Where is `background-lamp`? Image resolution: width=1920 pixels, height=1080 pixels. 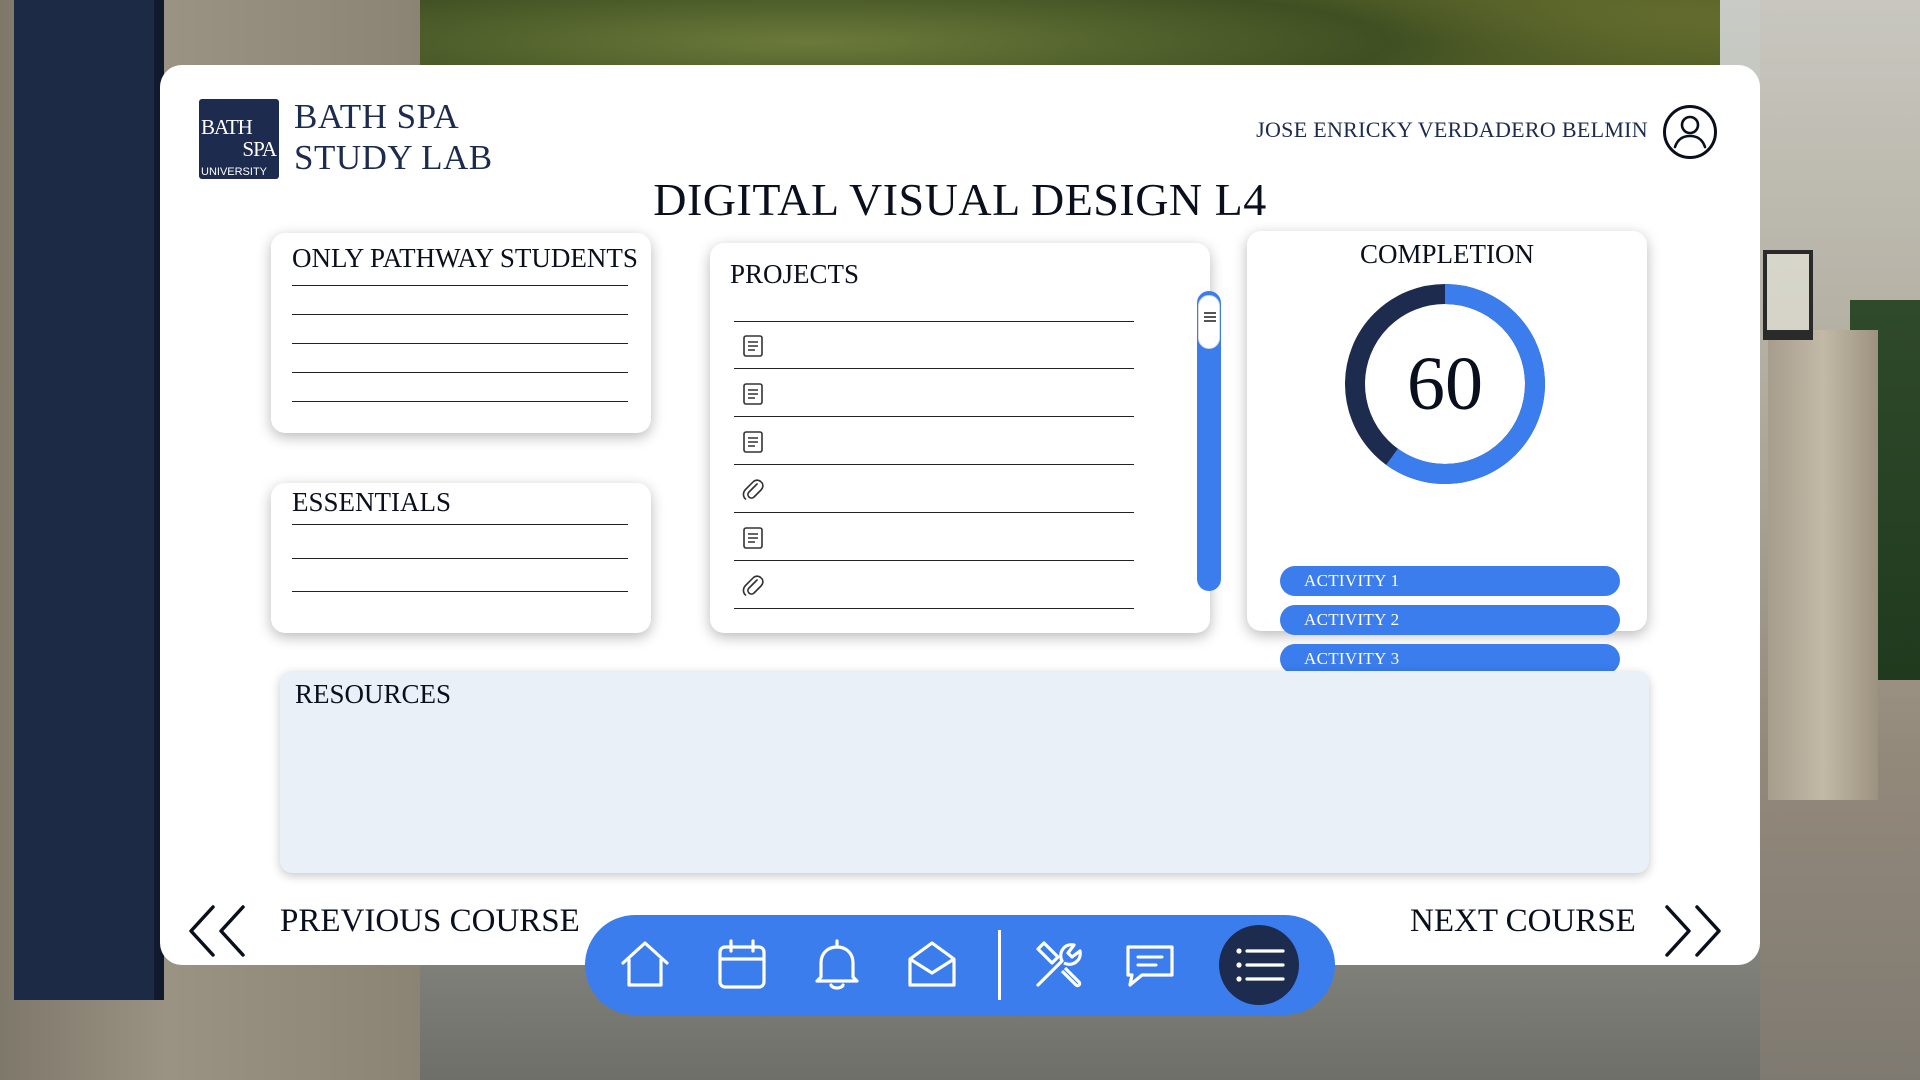
background-lamp is located at coordinates (1788, 295).